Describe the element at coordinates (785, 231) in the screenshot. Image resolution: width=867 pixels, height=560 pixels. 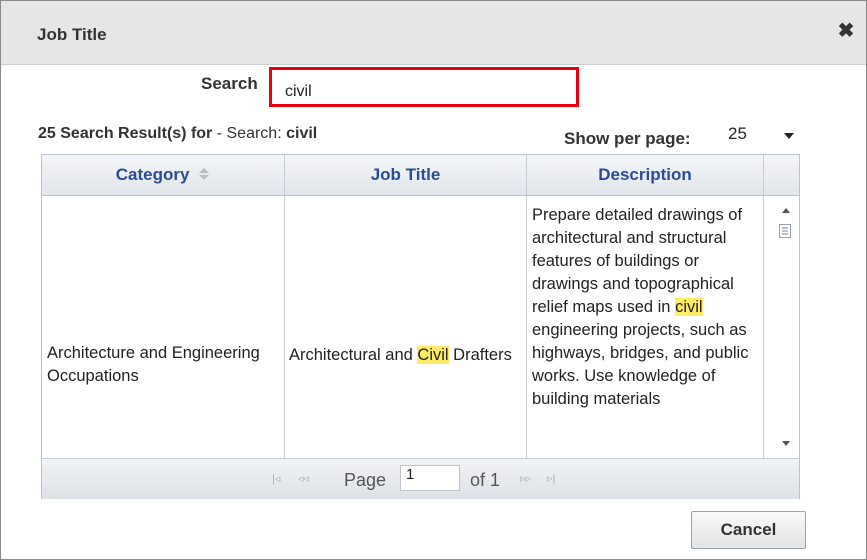
I see `scroll-thumb-icon` at that location.